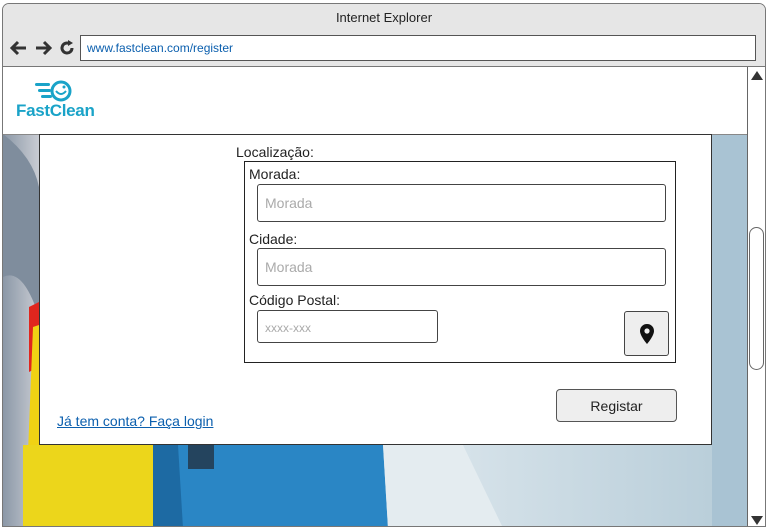 This screenshot has width=768, height=531. Describe the element at coordinates (616, 405) in the screenshot. I see `register-button: Registar` at that location.